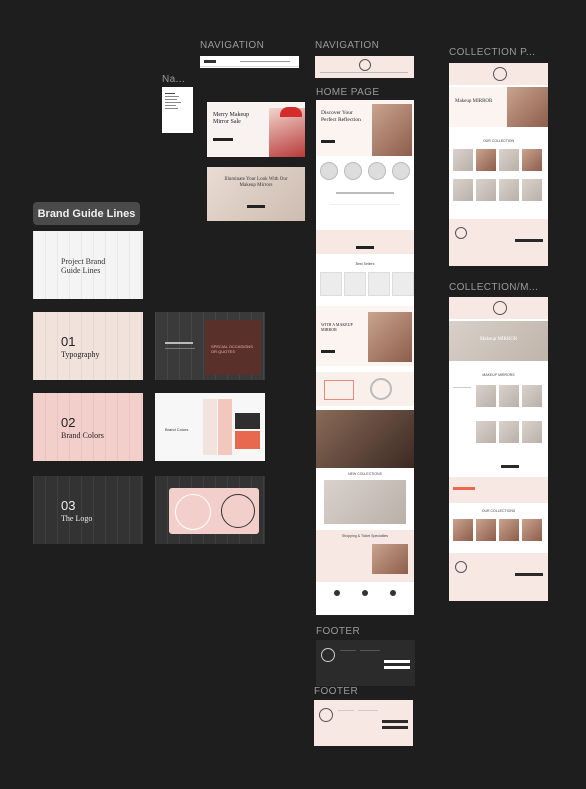  Describe the element at coordinates (474, 101) in the screenshot. I see `collection-hero-title: Makeup MIRROR` at that location.